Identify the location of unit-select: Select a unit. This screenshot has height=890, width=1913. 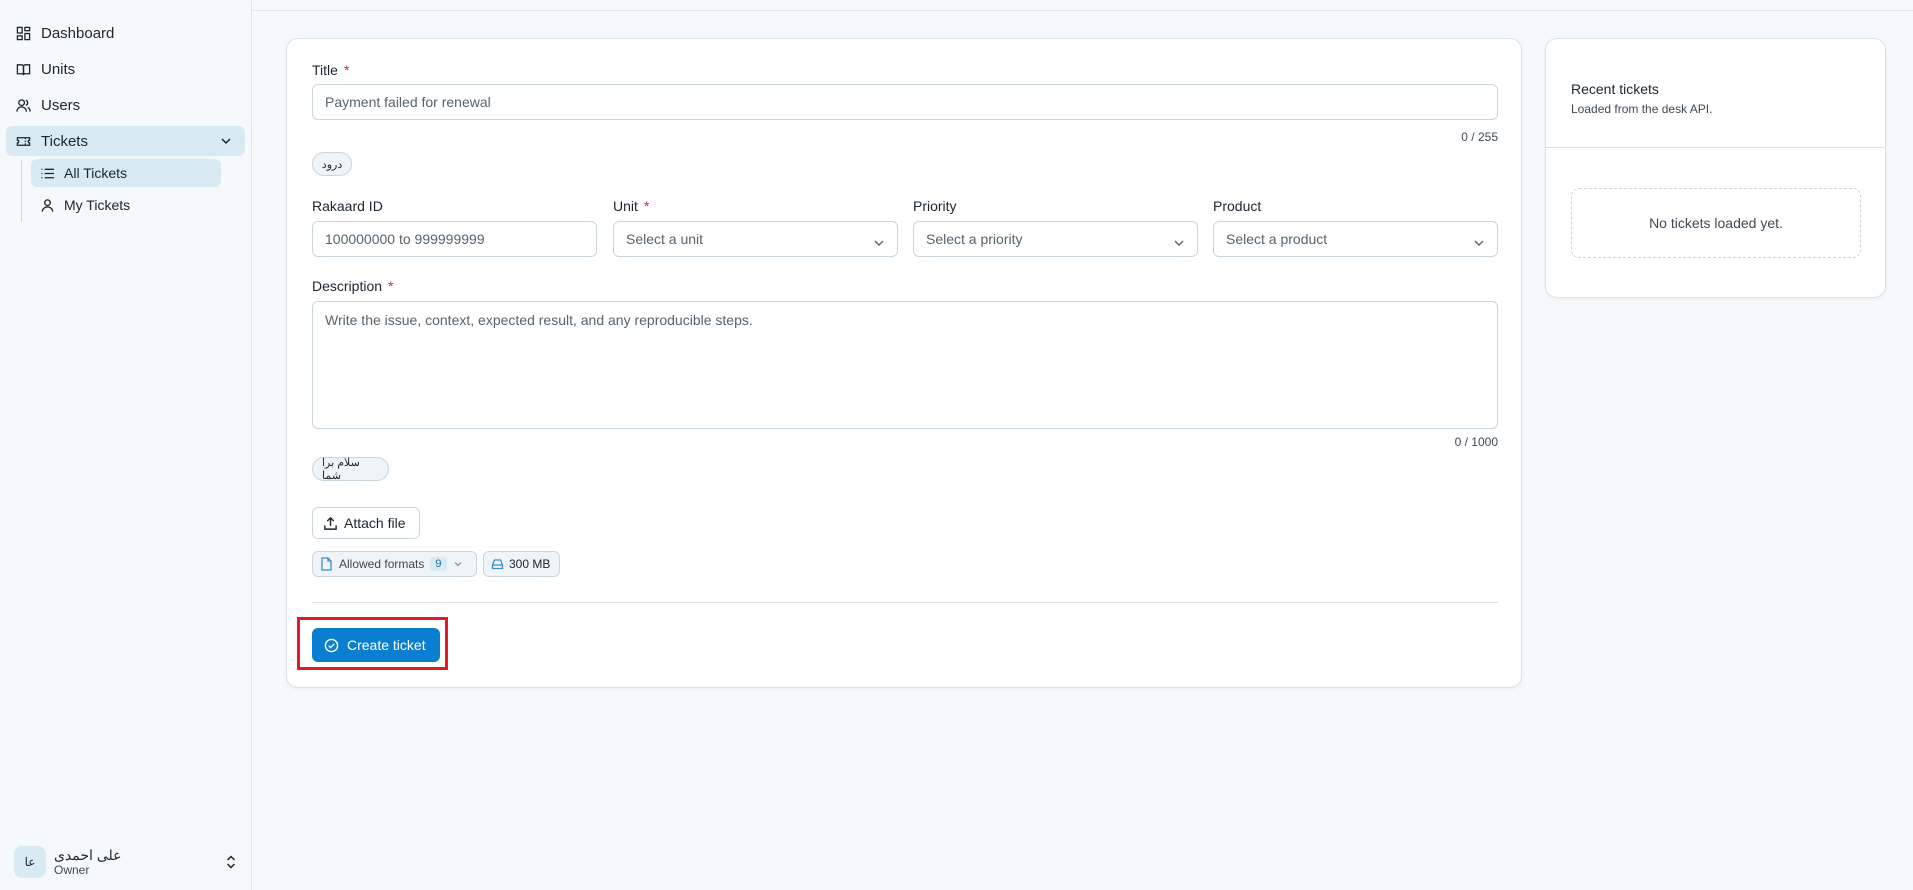
(755, 239).